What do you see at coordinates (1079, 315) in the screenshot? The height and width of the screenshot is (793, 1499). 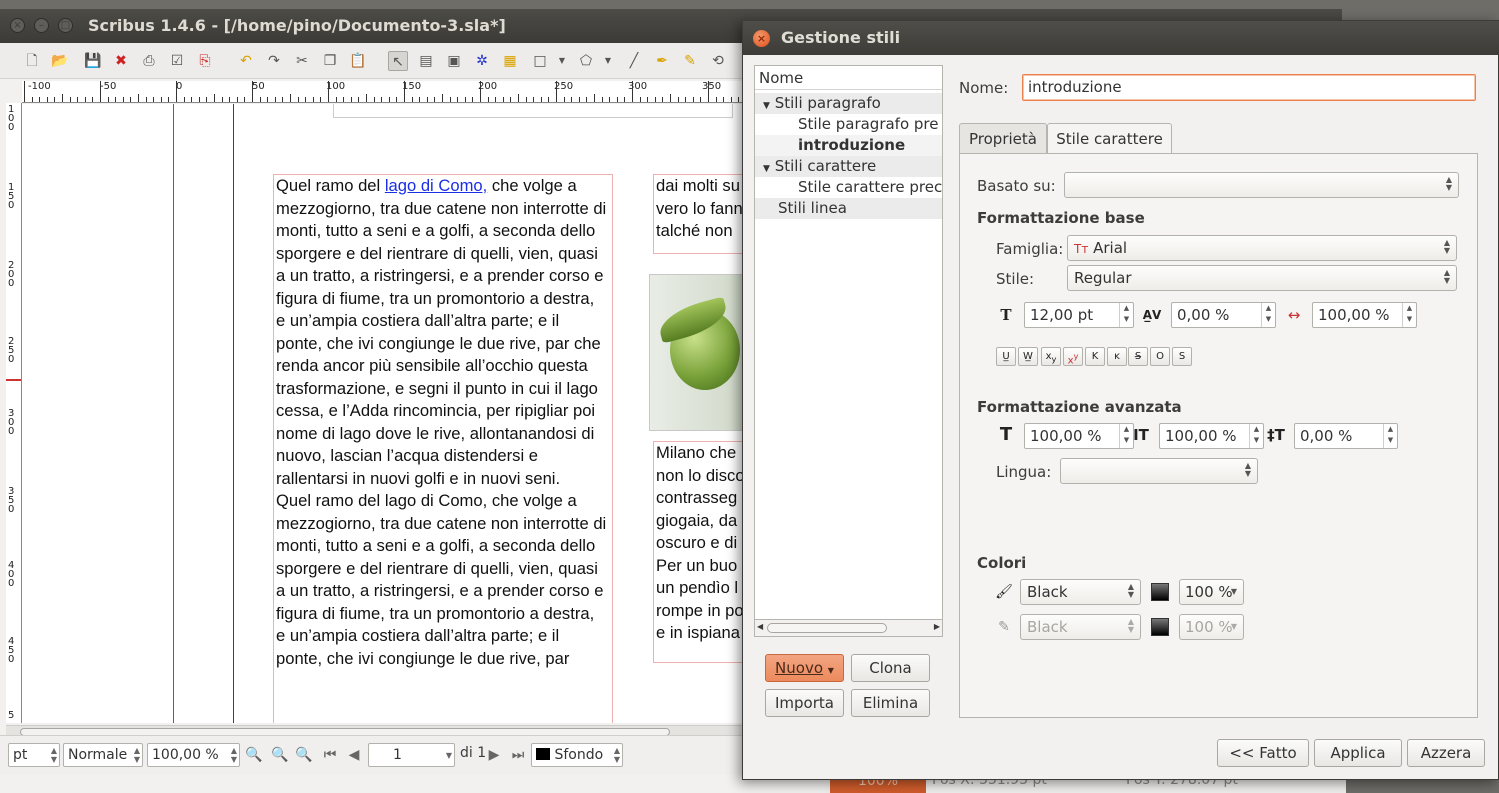 I see `font-size-field: 12,00 pt ▲ ▼` at bounding box center [1079, 315].